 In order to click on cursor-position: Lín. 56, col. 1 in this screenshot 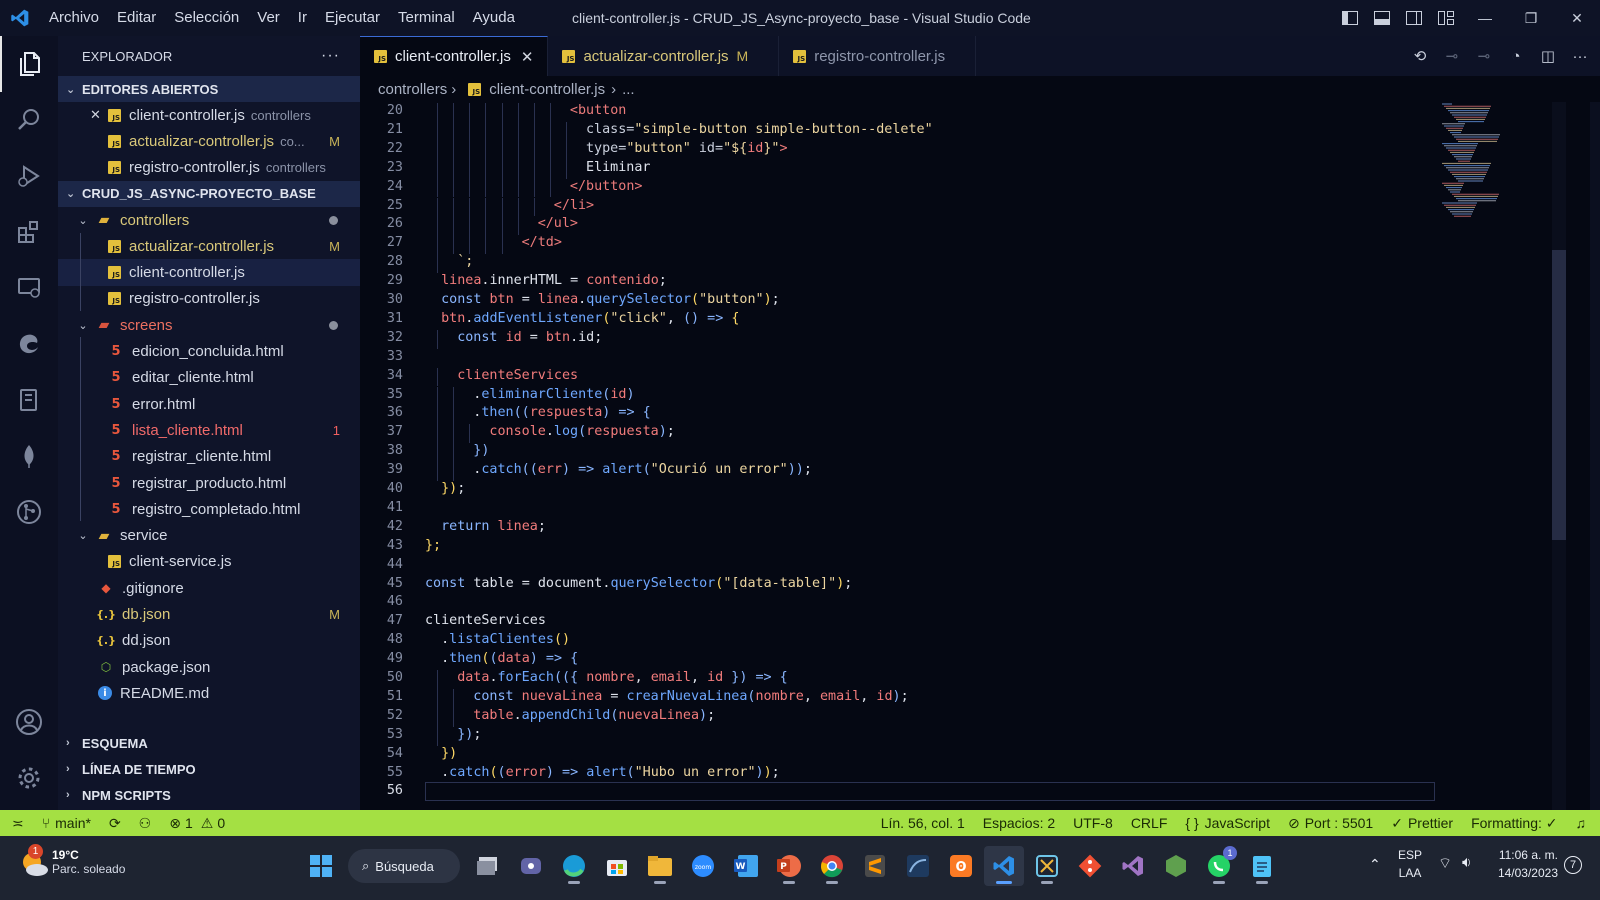, I will do `click(923, 823)`.